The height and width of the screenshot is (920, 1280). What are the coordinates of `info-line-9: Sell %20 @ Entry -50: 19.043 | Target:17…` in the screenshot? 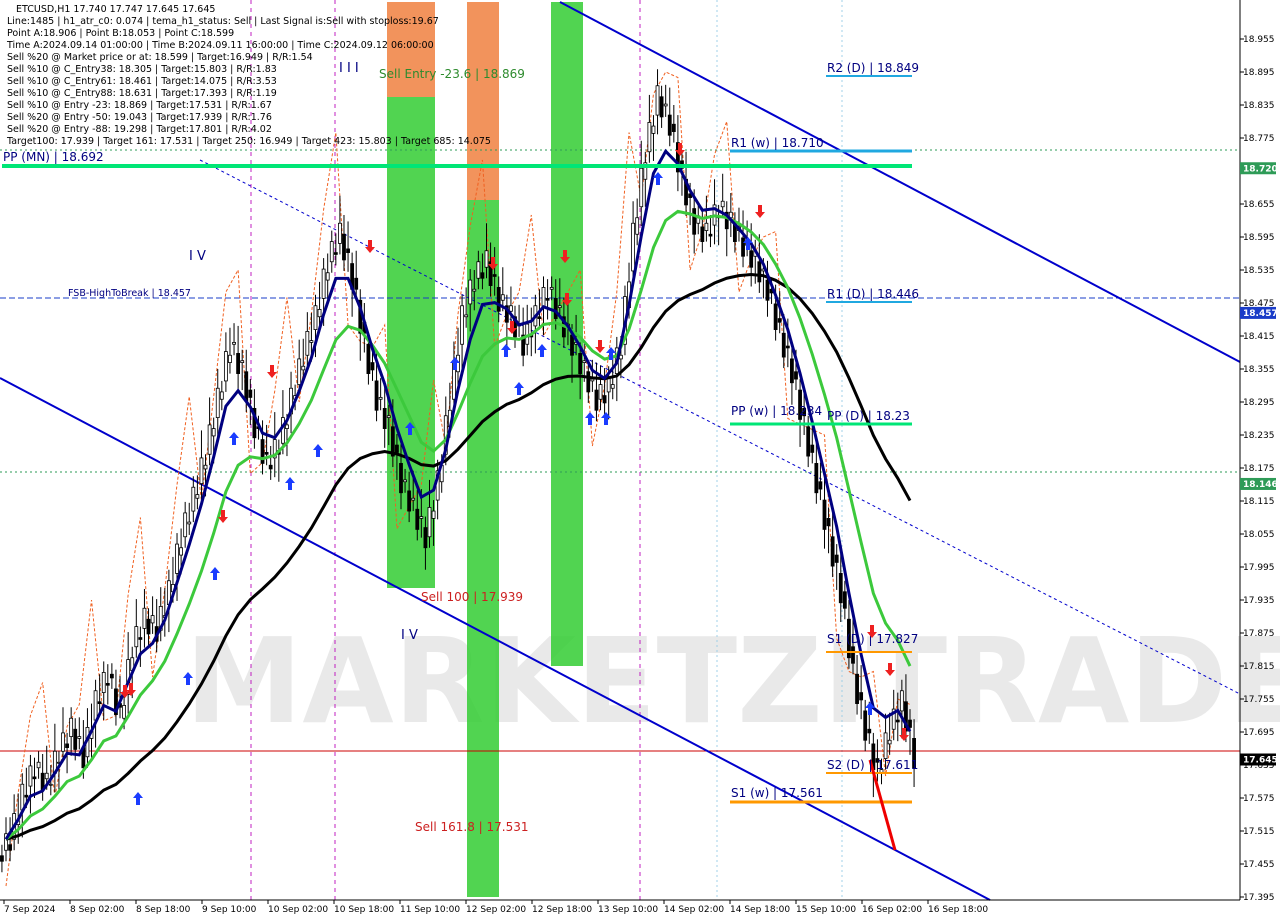 It's located at (139, 117).